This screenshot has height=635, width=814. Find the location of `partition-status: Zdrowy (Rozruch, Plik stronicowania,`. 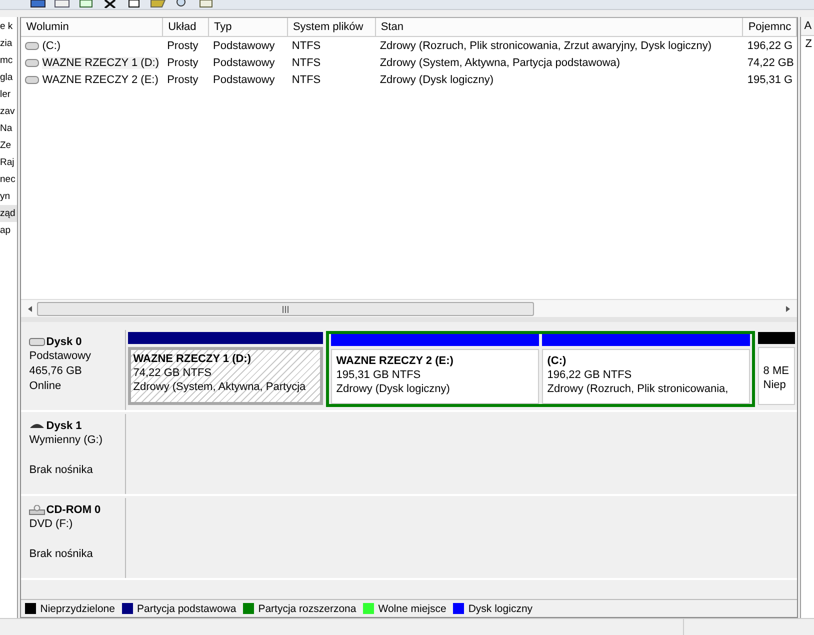

partition-status: Zdrowy (Rozruch, Plik stronicowania, is located at coordinates (638, 389).